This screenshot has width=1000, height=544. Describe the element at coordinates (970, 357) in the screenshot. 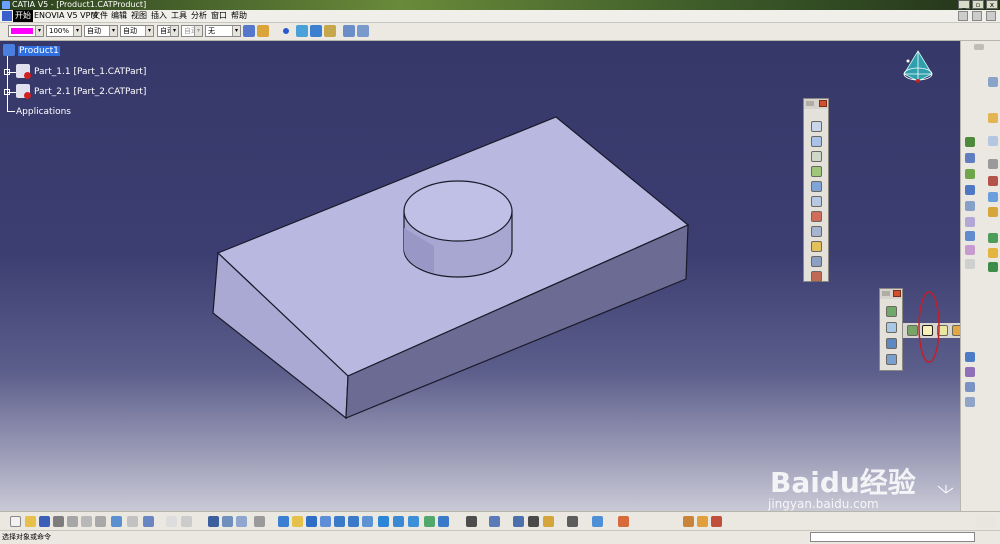

I see `clash-icon` at that location.